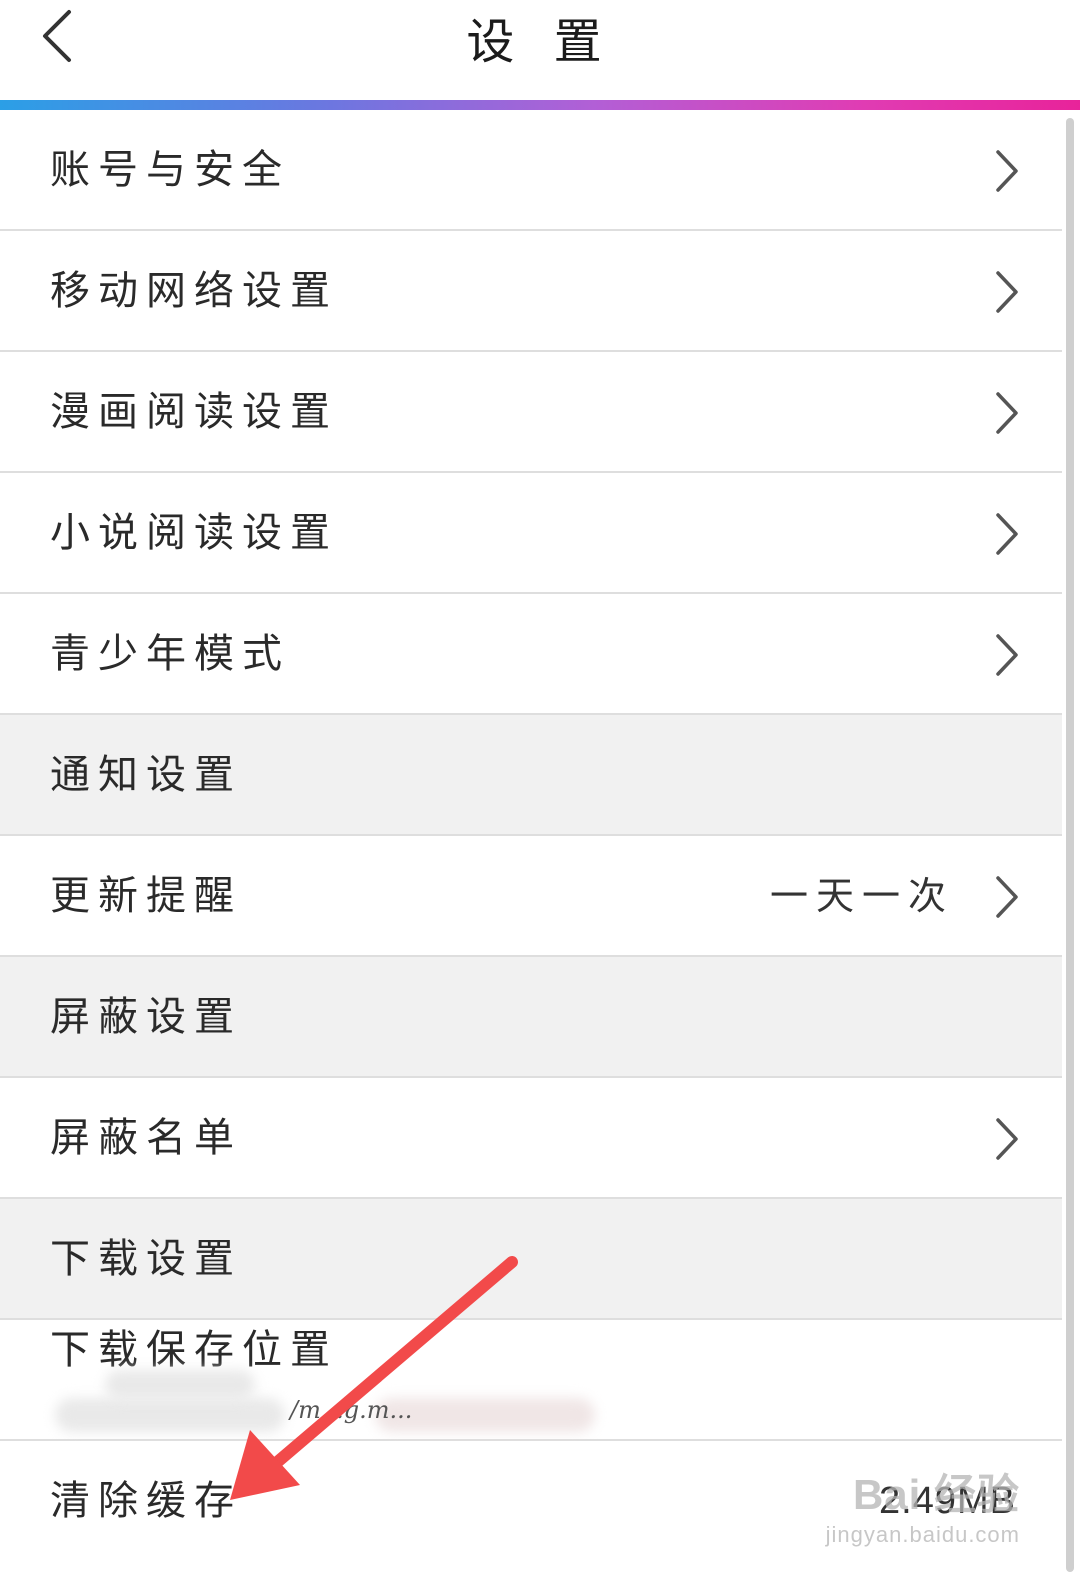 This screenshot has width=1080, height=1572. I want to click on section-header-label: 通知设置, so click(146, 775).